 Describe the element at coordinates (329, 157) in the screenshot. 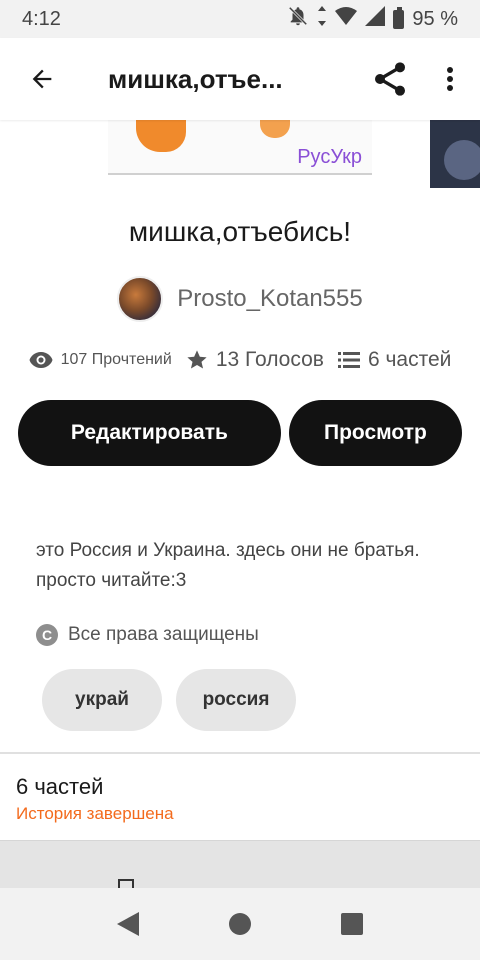

I see `cover-text: РусУкр` at that location.